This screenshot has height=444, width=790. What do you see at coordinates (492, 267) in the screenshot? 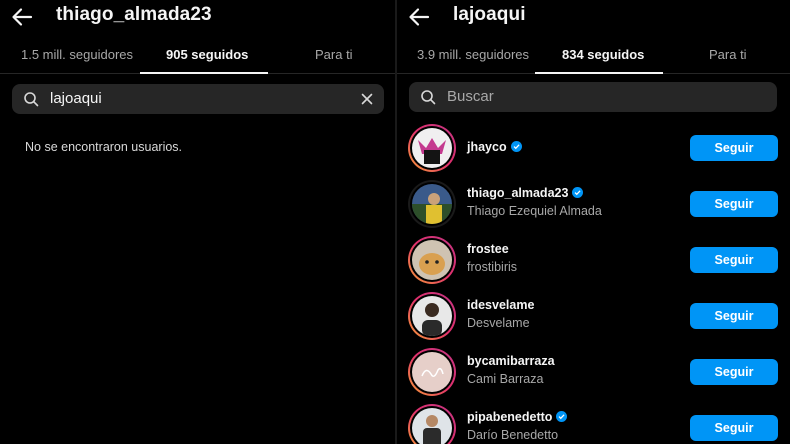
I see `full-name: frostibiris` at bounding box center [492, 267].